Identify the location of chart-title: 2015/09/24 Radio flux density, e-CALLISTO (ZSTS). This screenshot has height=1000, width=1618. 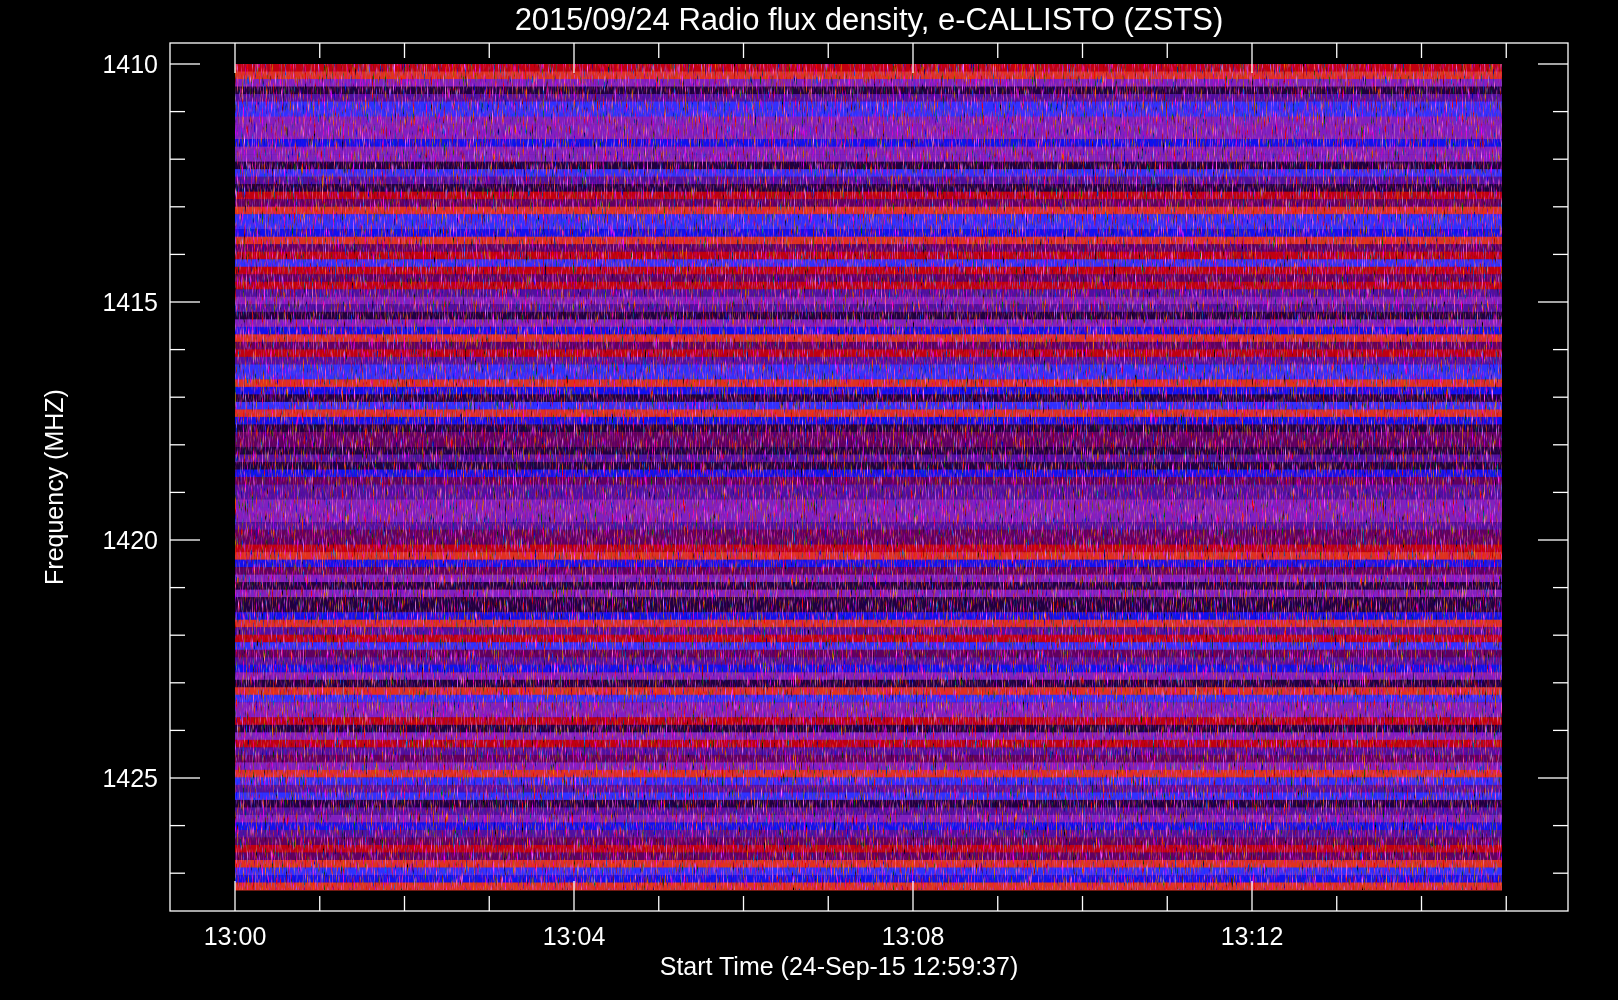
(869, 19).